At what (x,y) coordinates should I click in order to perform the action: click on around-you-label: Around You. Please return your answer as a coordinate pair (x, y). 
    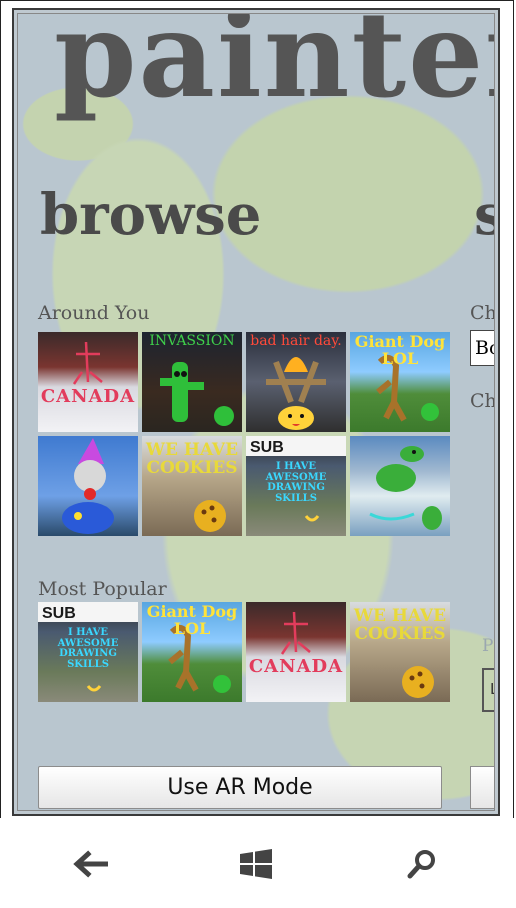
    Looking at the image, I should click on (94, 313).